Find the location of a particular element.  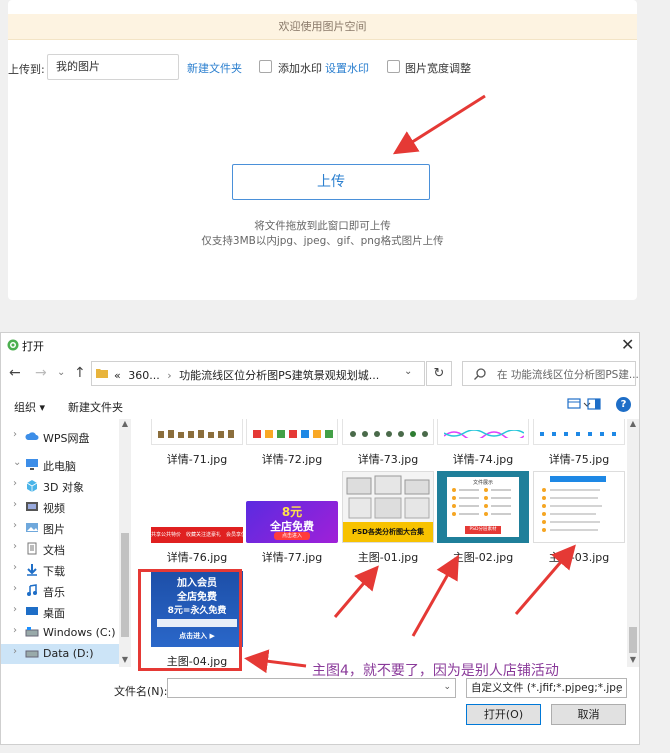

sidebar-item-music: › 音乐 is located at coordinates (60, 591).